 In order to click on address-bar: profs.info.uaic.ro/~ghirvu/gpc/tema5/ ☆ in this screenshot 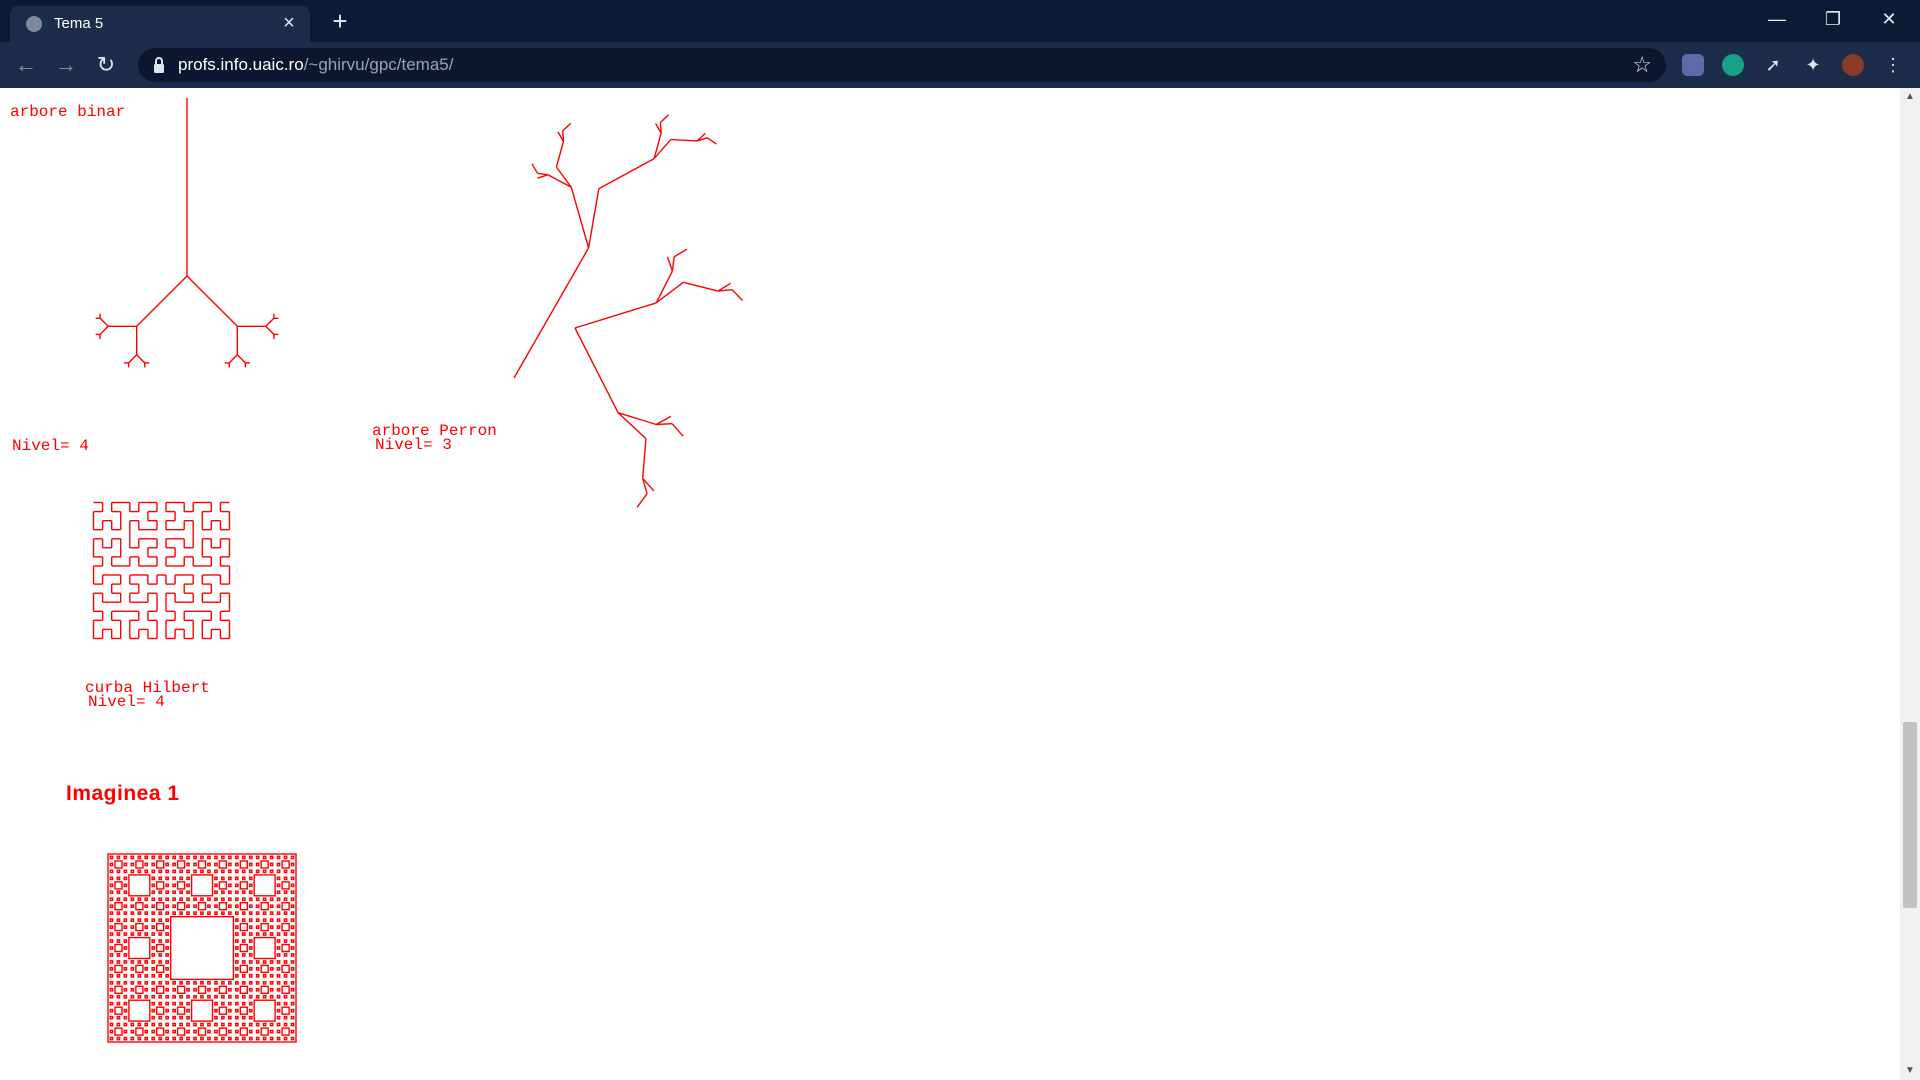, I will do `click(902, 65)`.